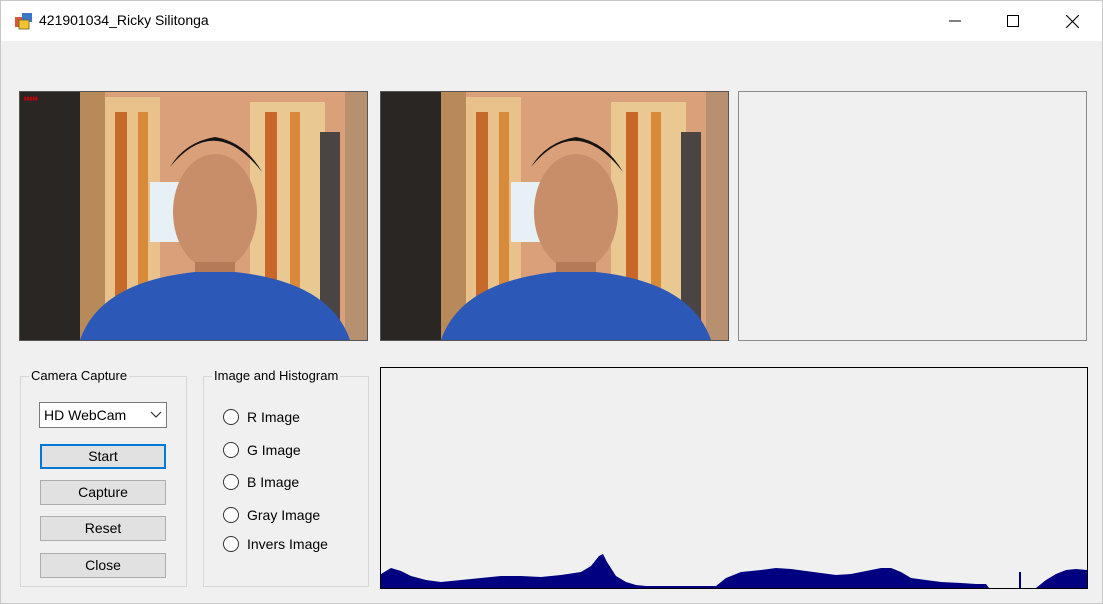 This screenshot has width=1103, height=604. What do you see at coordinates (103, 456) in the screenshot?
I see `start-button: Start` at bounding box center [103, 456].